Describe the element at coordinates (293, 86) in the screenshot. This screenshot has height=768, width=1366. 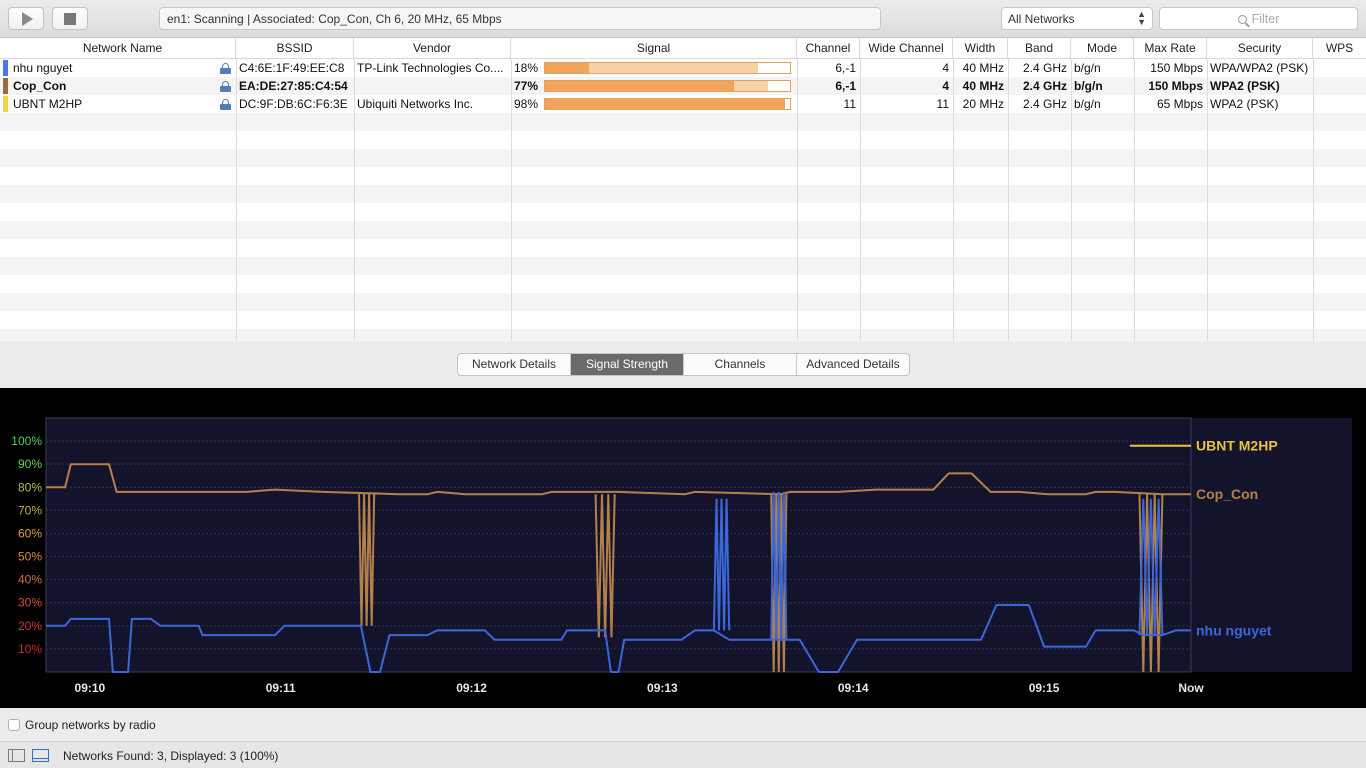
I see `bssid-cell: EA:DE:27:85:C4:54` at that location.